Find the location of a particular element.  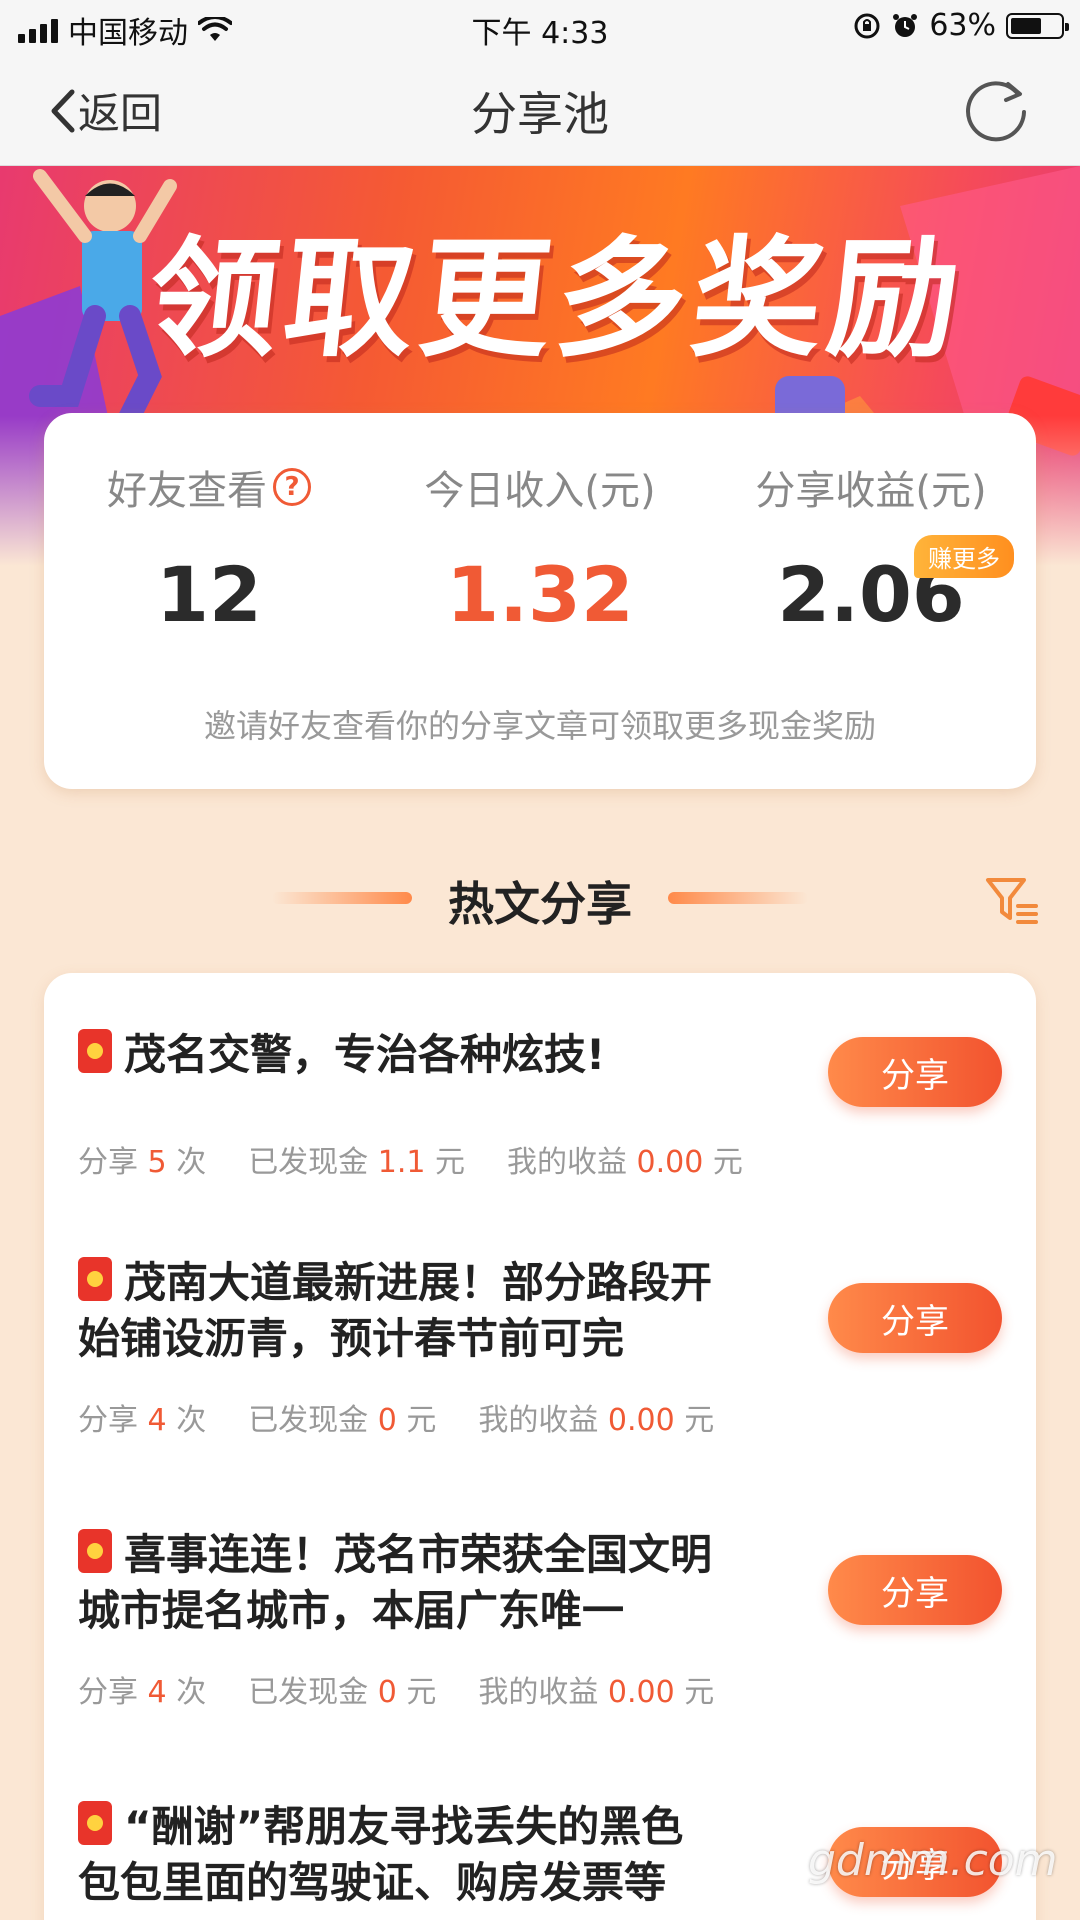

article-title: “酬谢”帮朋友寻找丢失的黑色包包里面的驾驶证、购房发票等 is located at coordinates (381, 1854).